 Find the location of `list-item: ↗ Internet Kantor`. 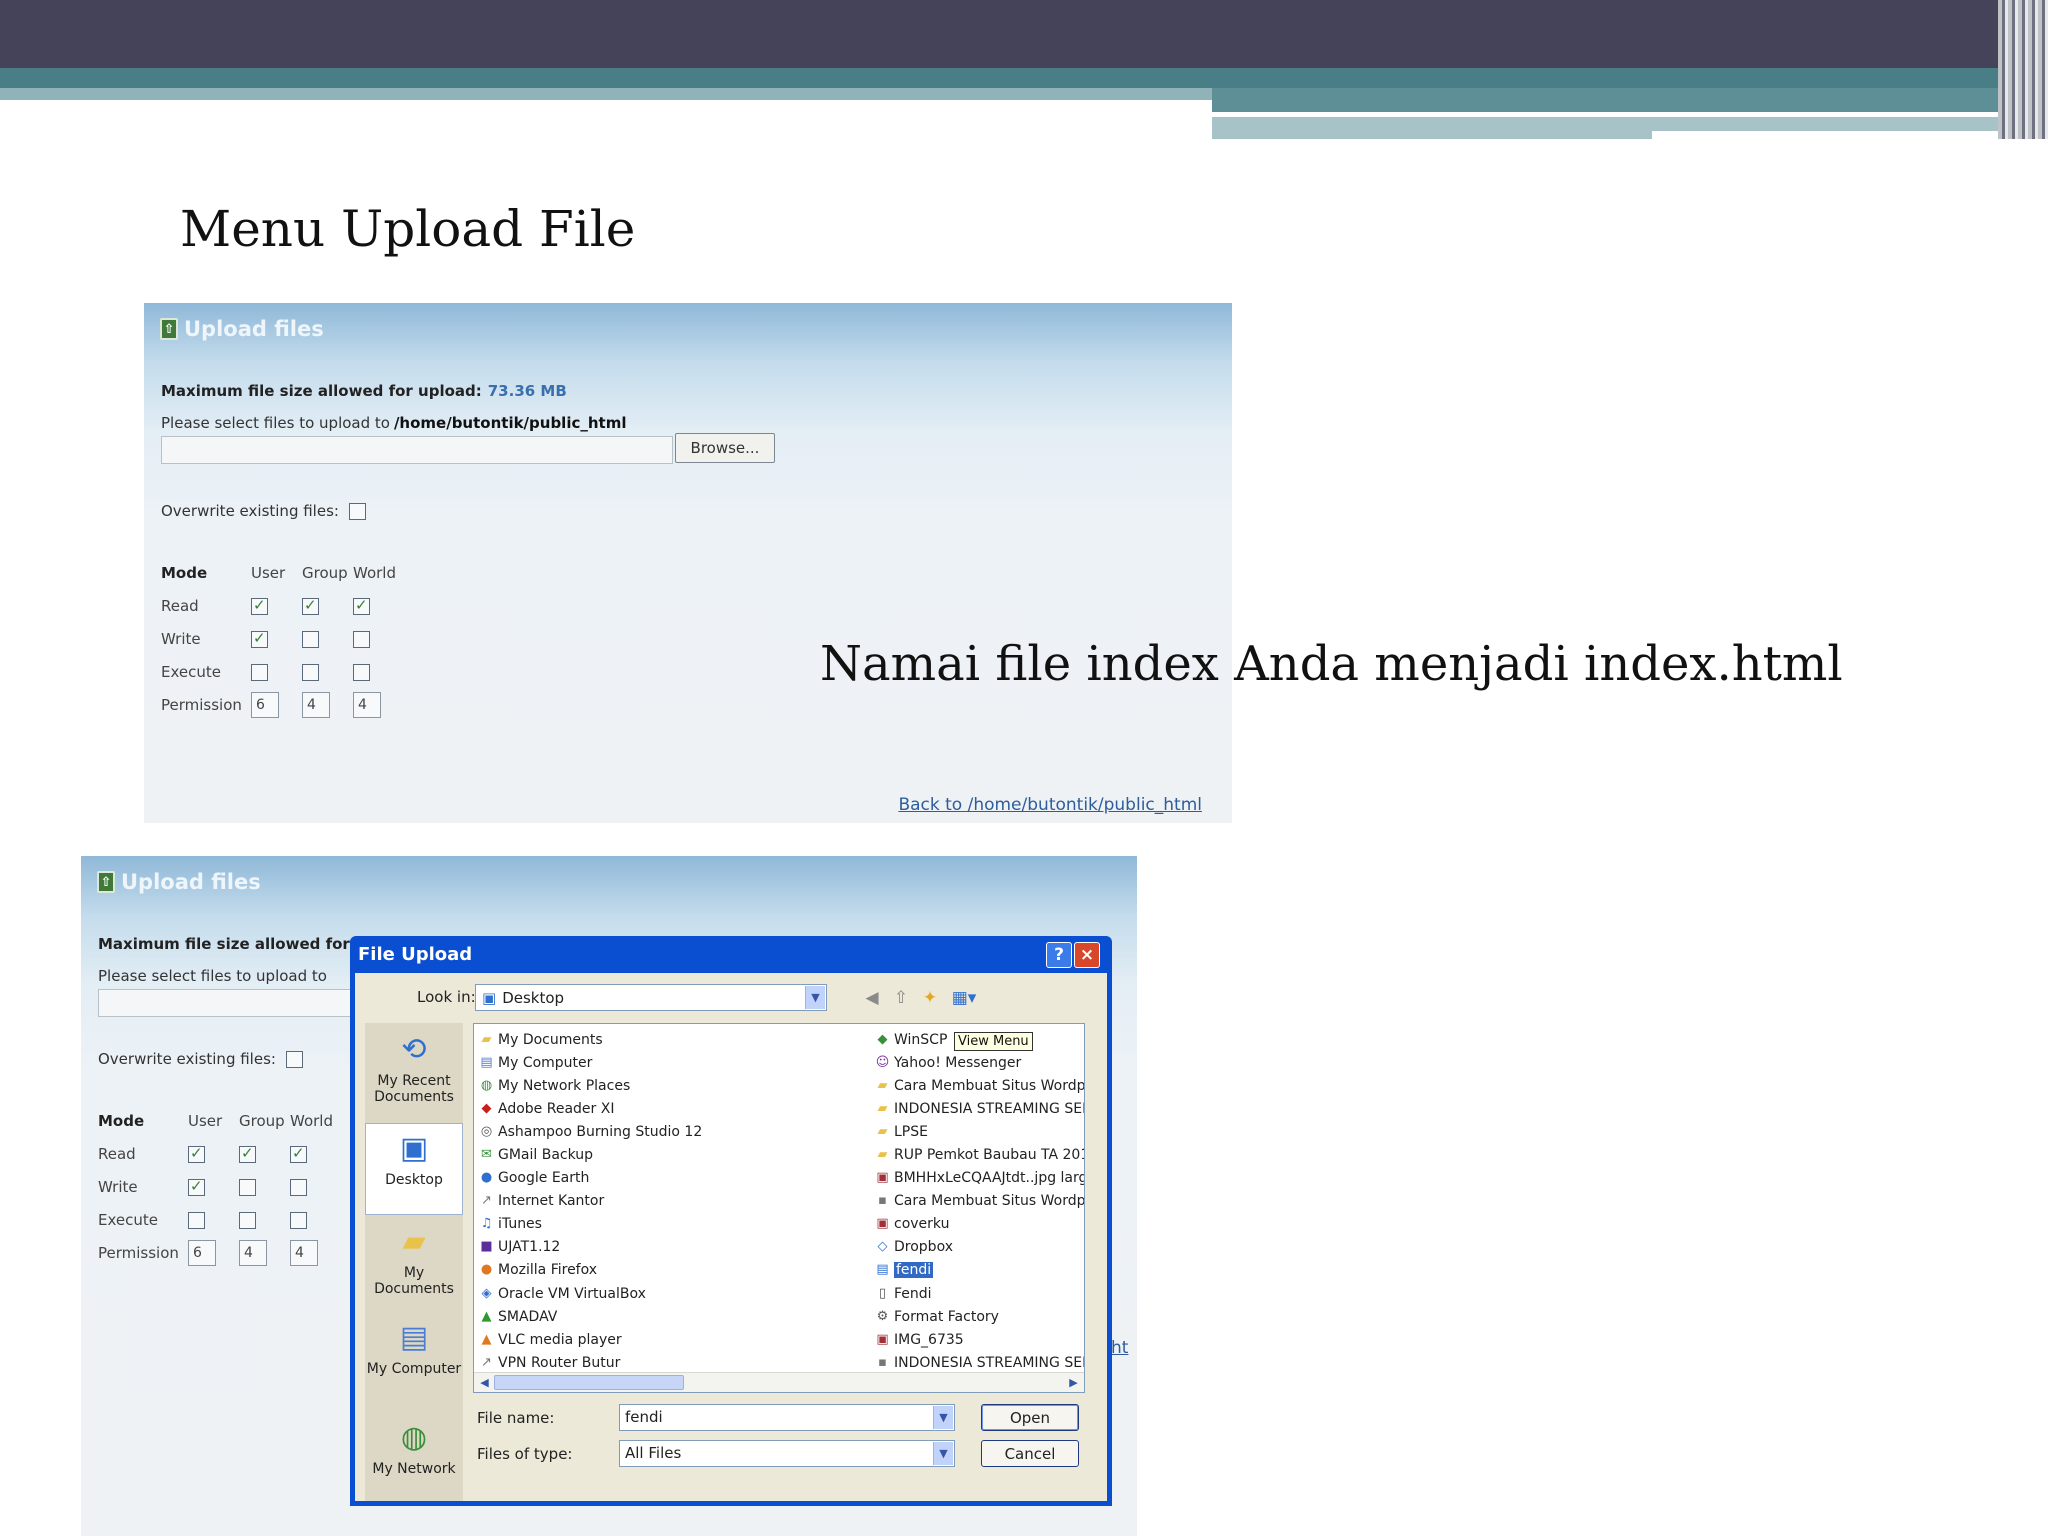

list-item: ↗ Internet Kantor is located at coordinates (590, 1201).